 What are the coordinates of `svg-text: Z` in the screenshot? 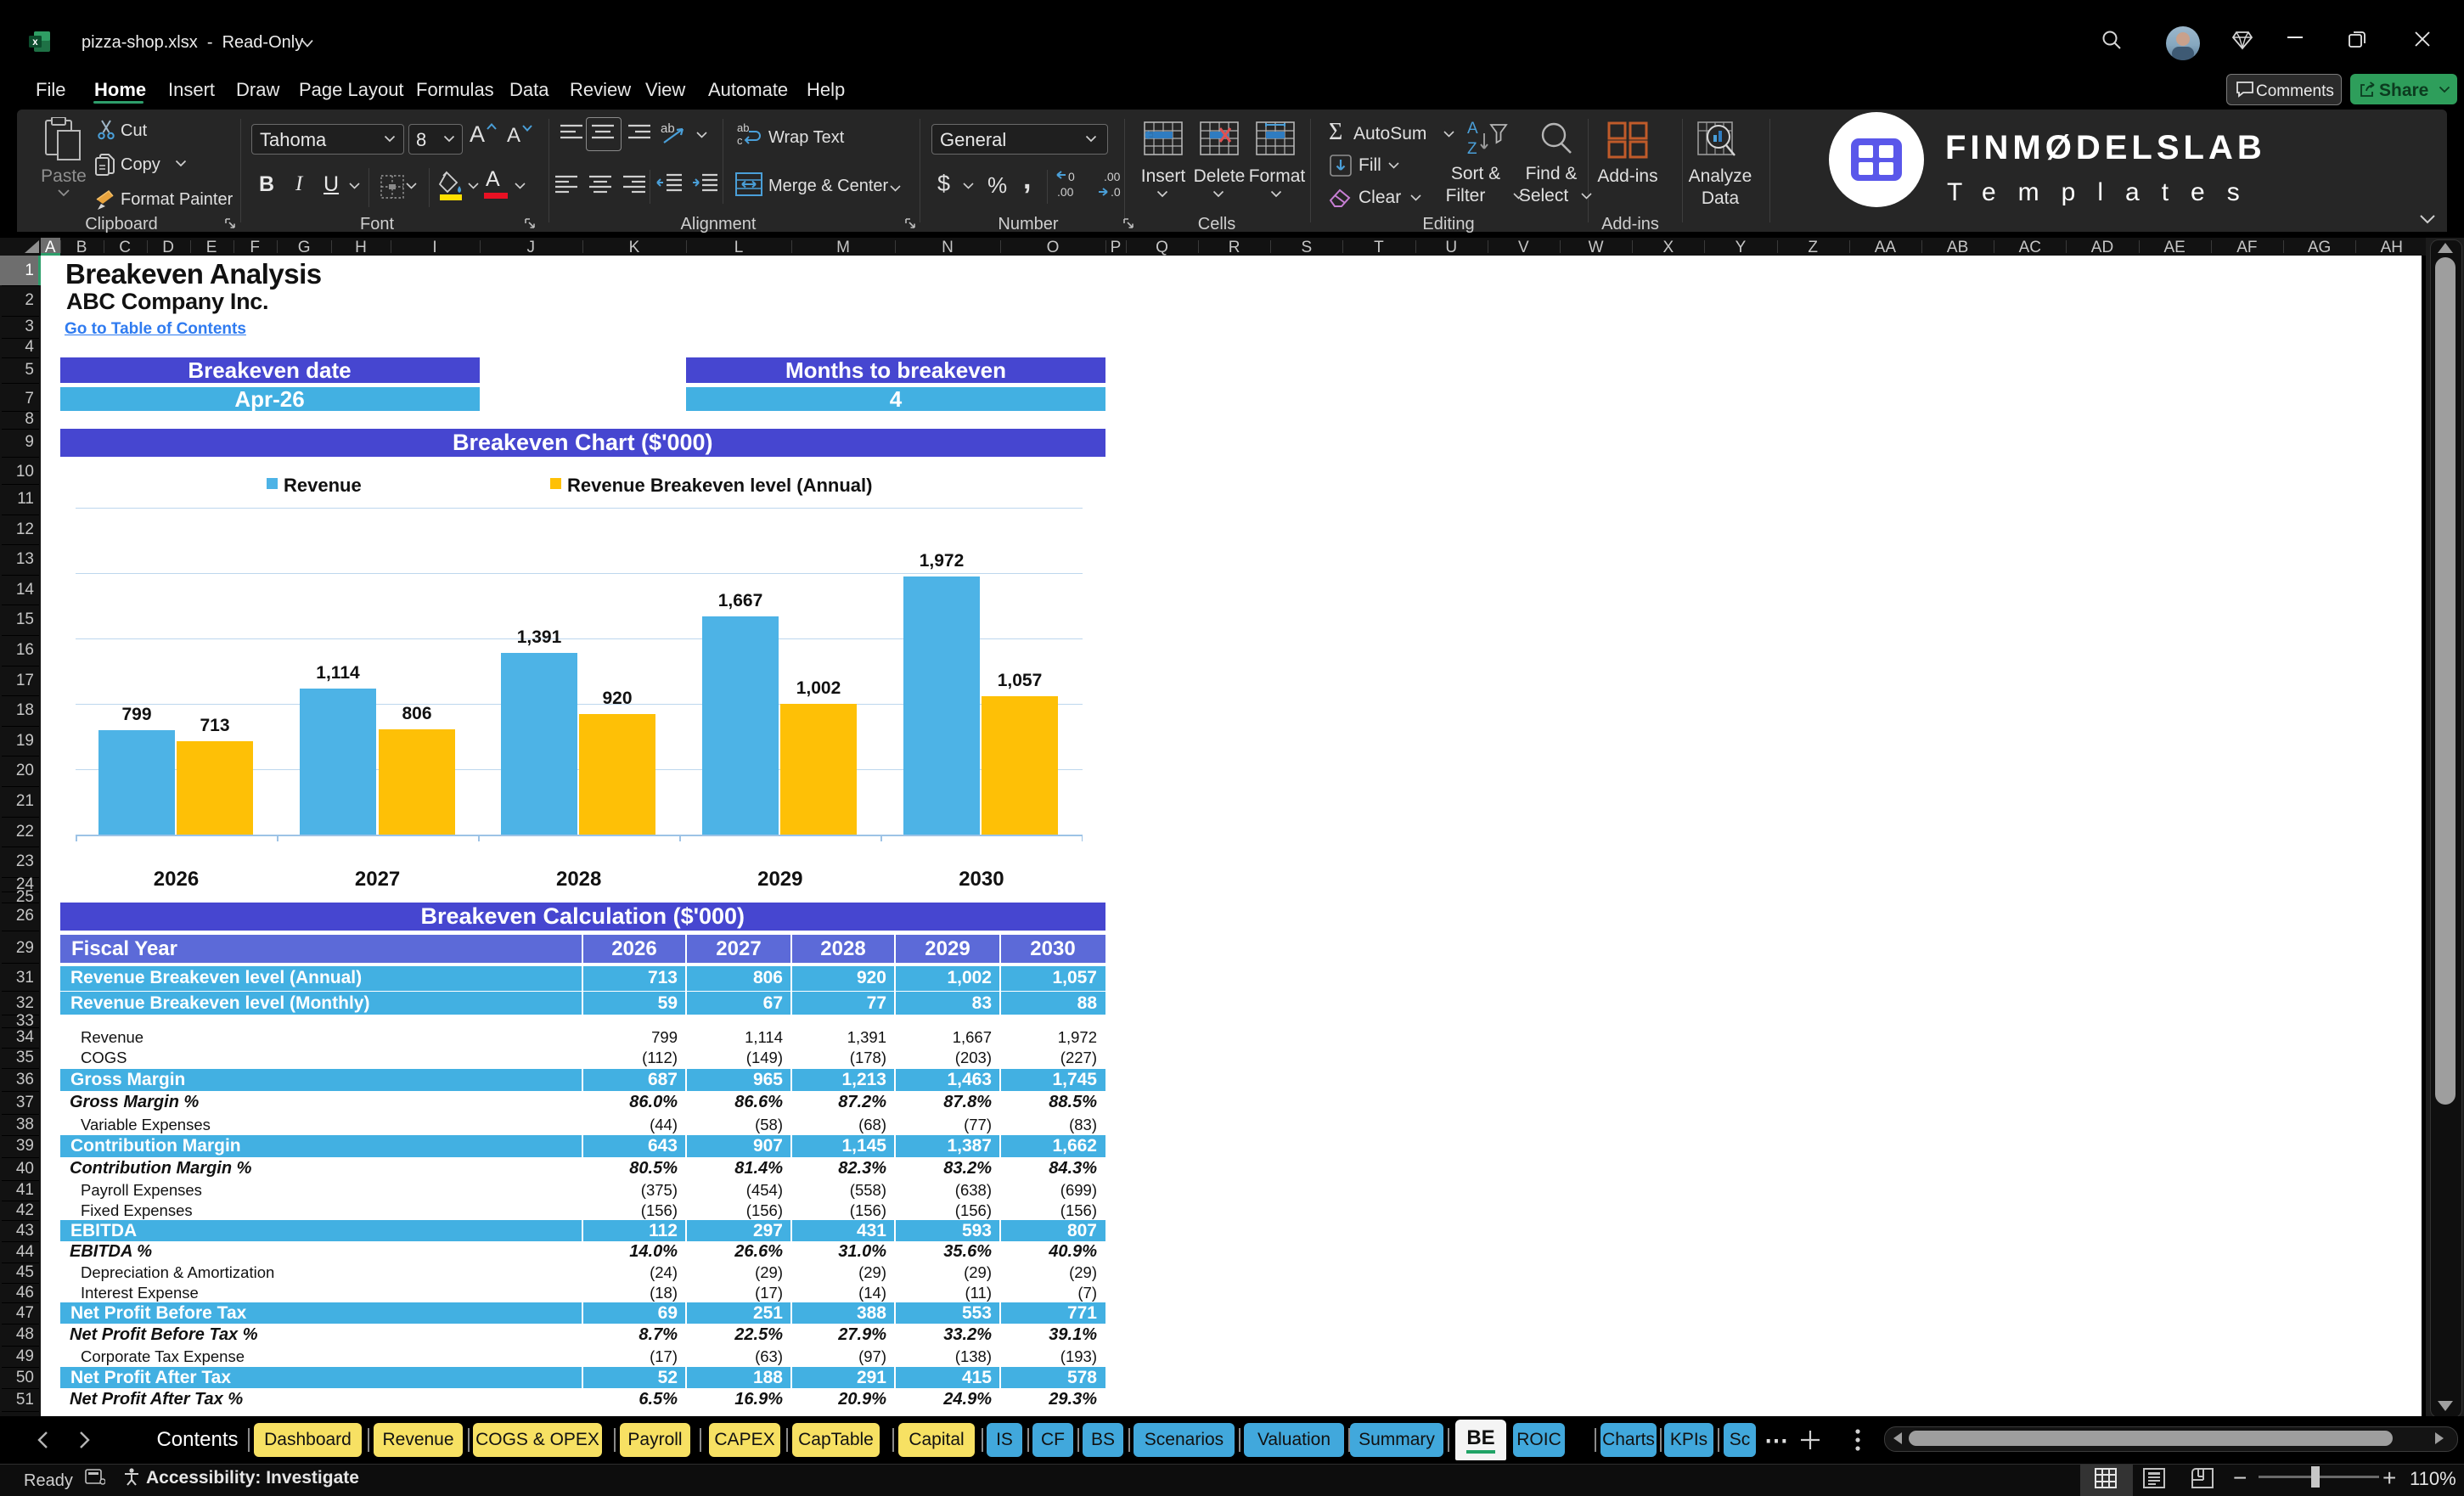 It's located at (1472, 148).